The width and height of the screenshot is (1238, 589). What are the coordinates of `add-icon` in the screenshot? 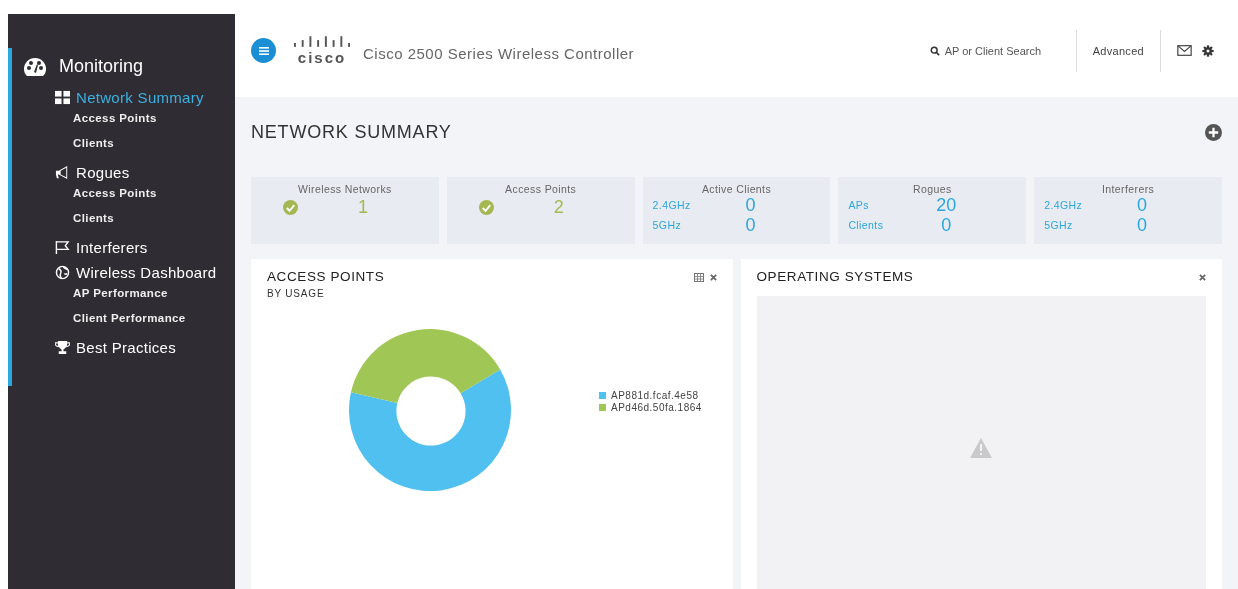 It's located at (1213, 132).